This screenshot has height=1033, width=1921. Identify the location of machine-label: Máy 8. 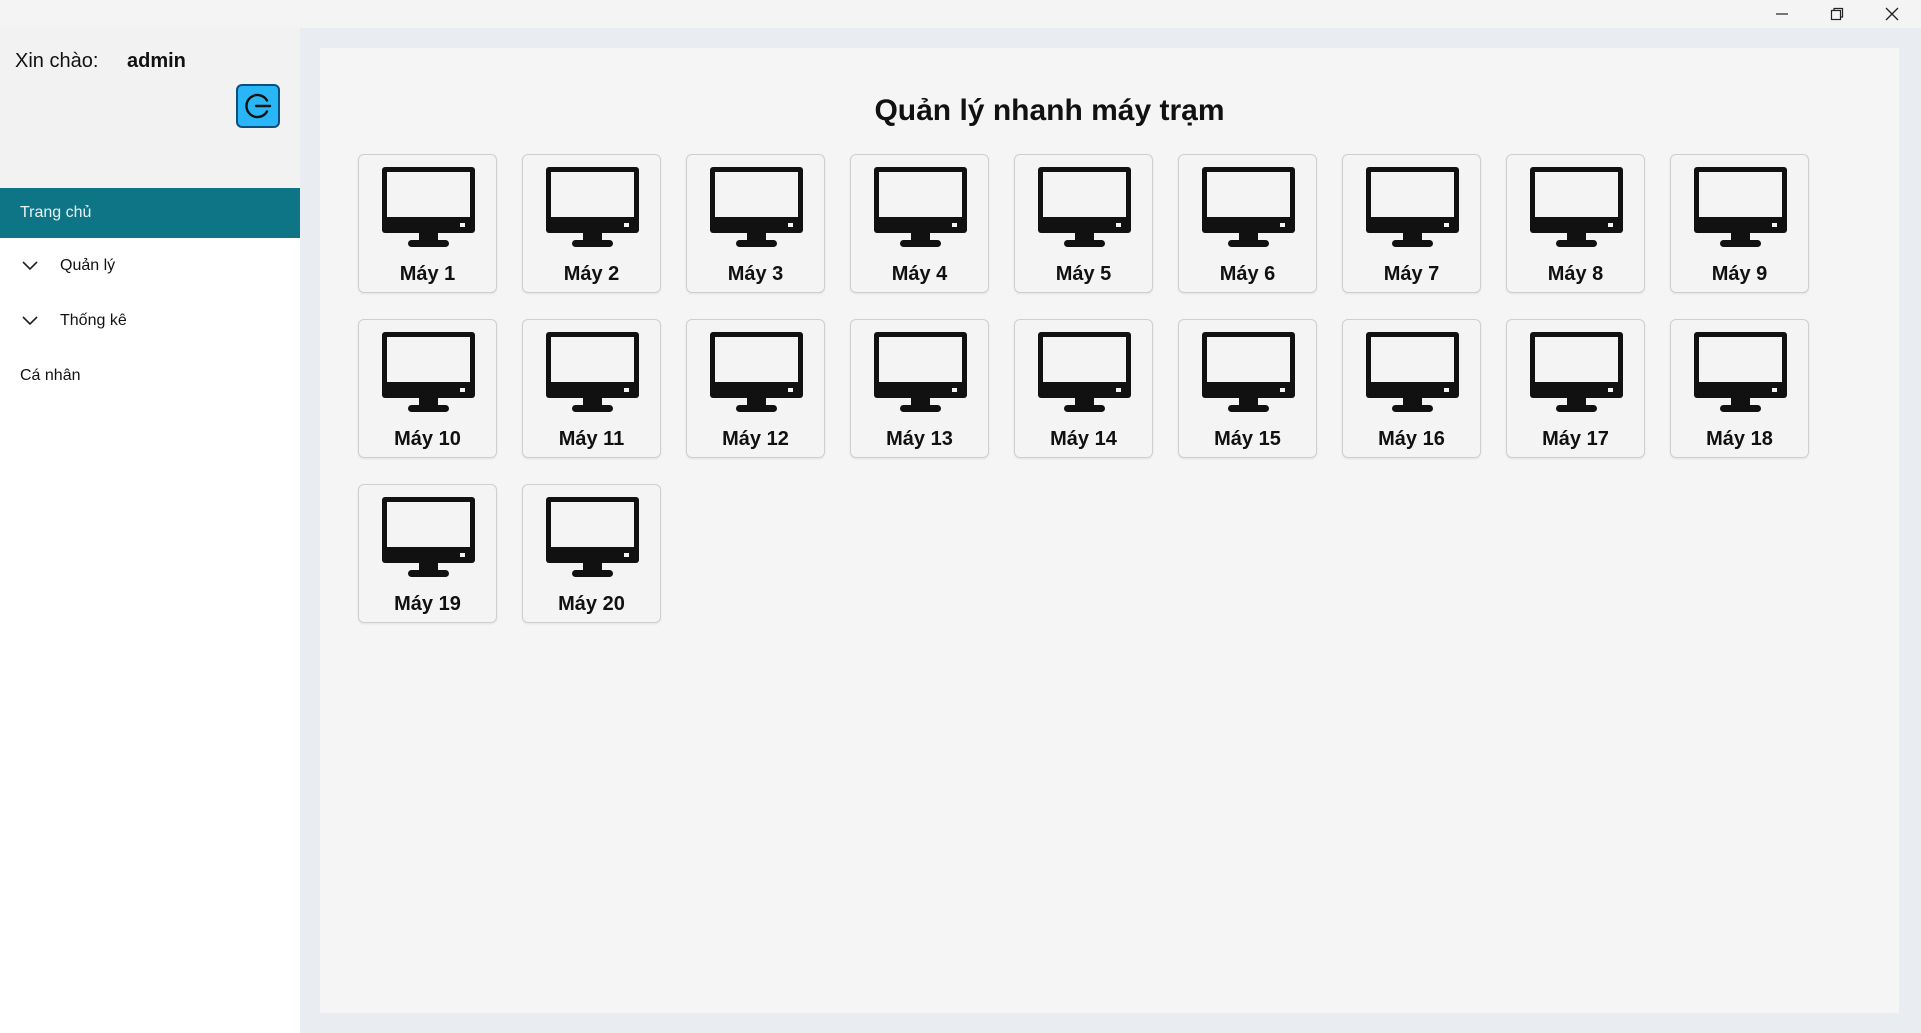
(1575, 274).